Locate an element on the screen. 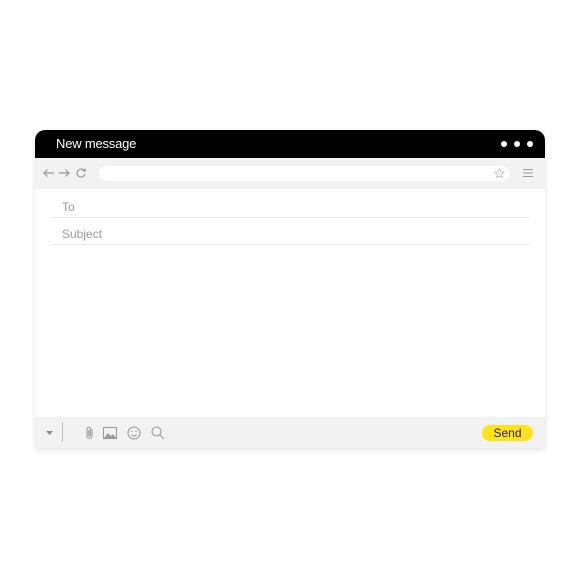 The width and height of the screenshot is (580, 580). dropdown-caret-icon is located at coordinates (49, 432).